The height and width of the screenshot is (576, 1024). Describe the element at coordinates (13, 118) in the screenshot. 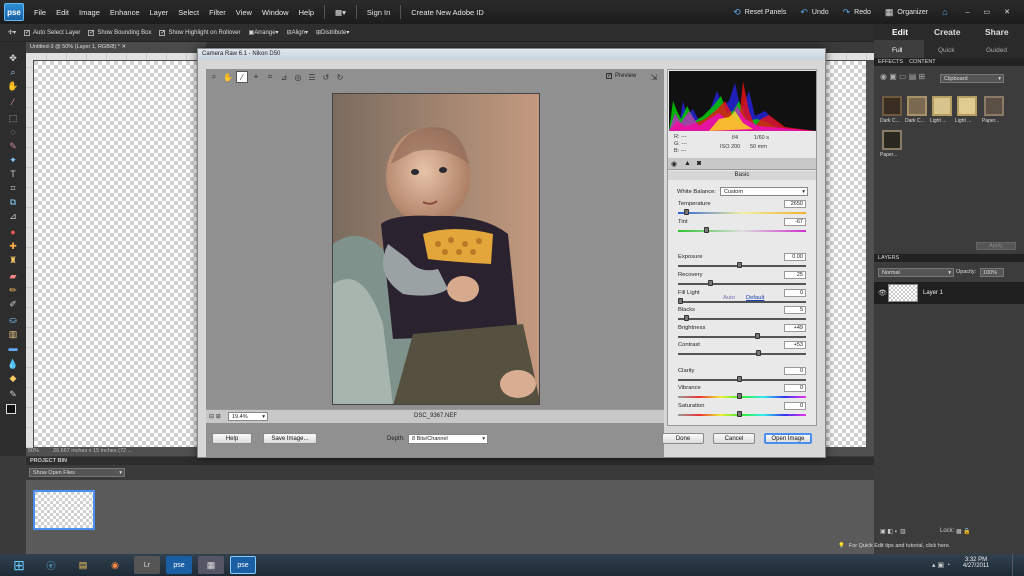

I see `marquee-tool-icon: ⬚` at that location.